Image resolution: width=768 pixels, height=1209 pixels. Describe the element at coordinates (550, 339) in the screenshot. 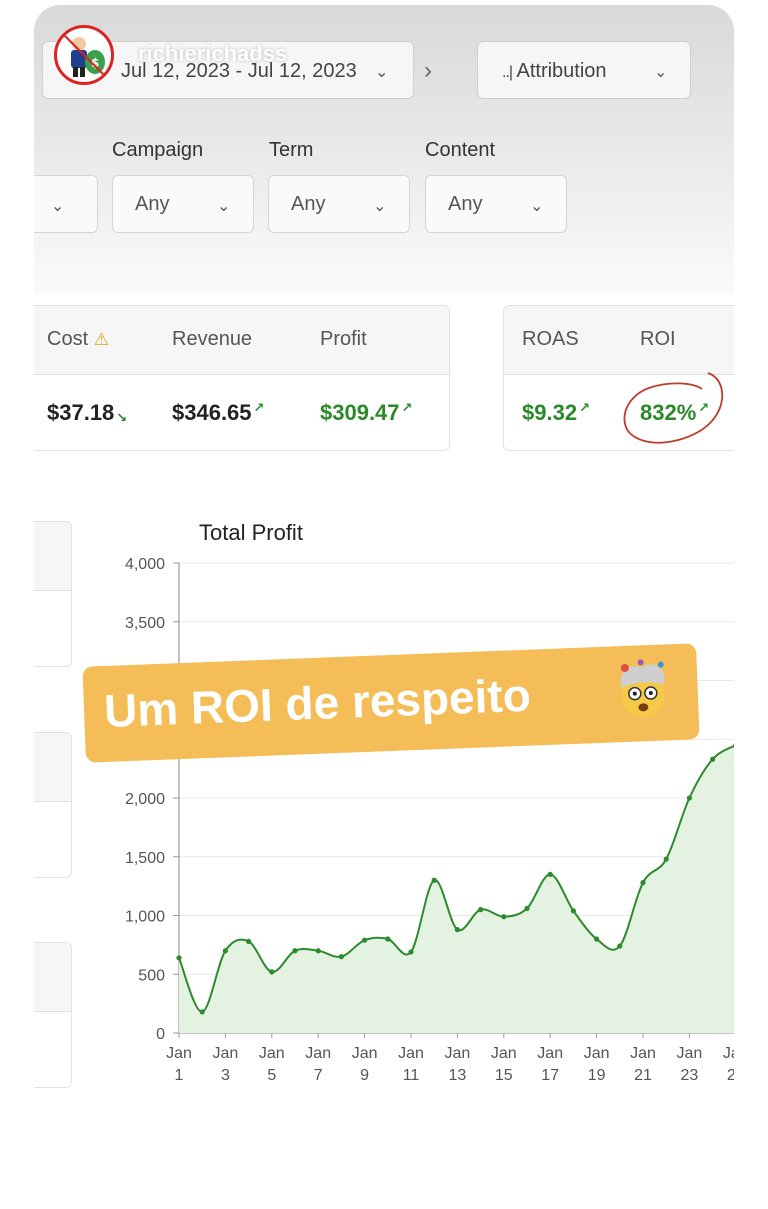

I see `roas-label: ROAS` at that location.